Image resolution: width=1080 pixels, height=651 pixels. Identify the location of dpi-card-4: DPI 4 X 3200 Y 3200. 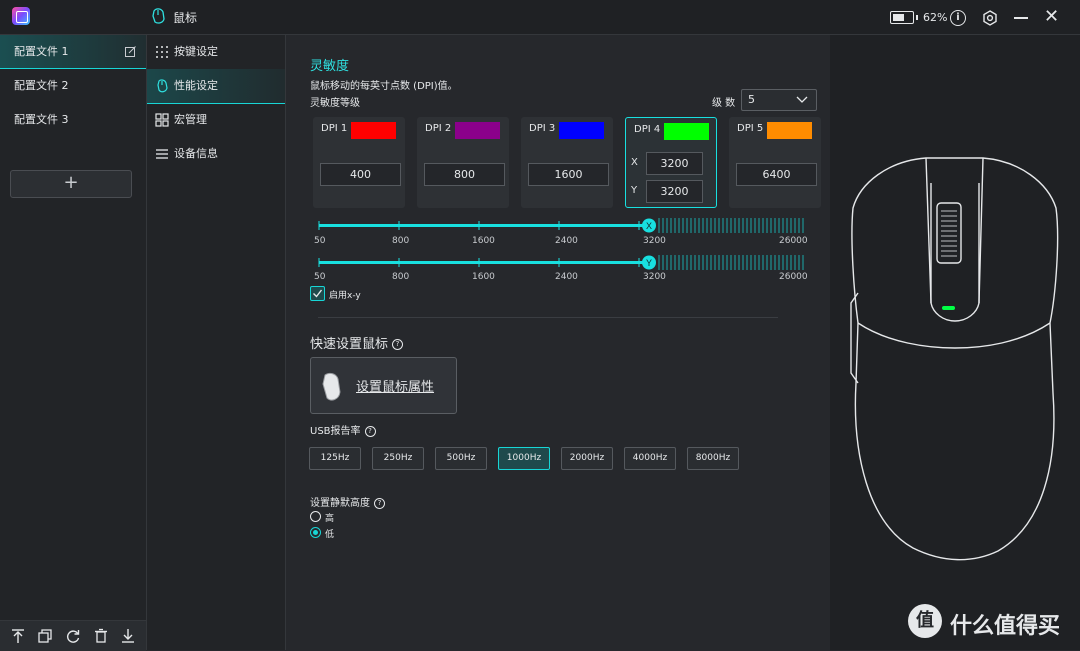
(671, 162).